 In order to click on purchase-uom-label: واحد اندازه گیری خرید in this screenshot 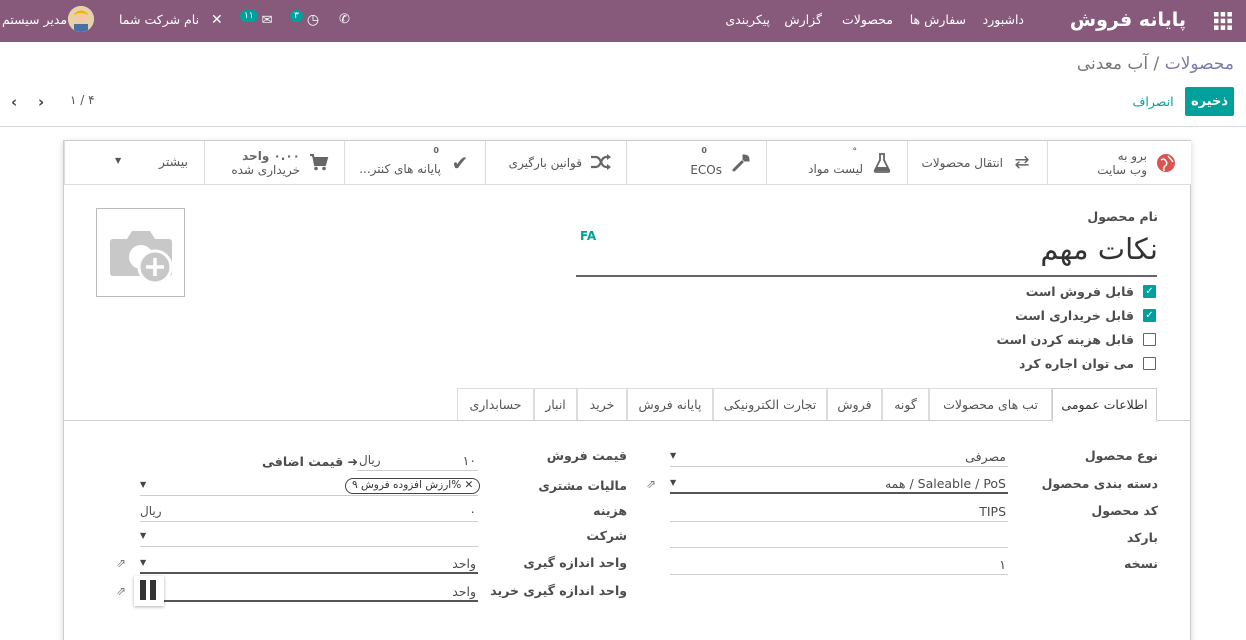, I will do `click(558, 590)`.